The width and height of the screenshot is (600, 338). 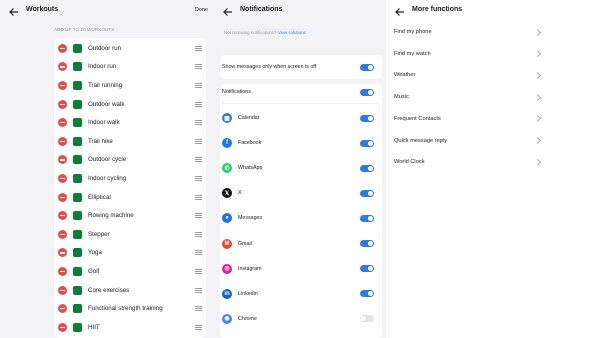 What do you see at coordinates (367, 67) in the screenshot?
I see `screen-off-toggle` at bounding box center [367, 67].